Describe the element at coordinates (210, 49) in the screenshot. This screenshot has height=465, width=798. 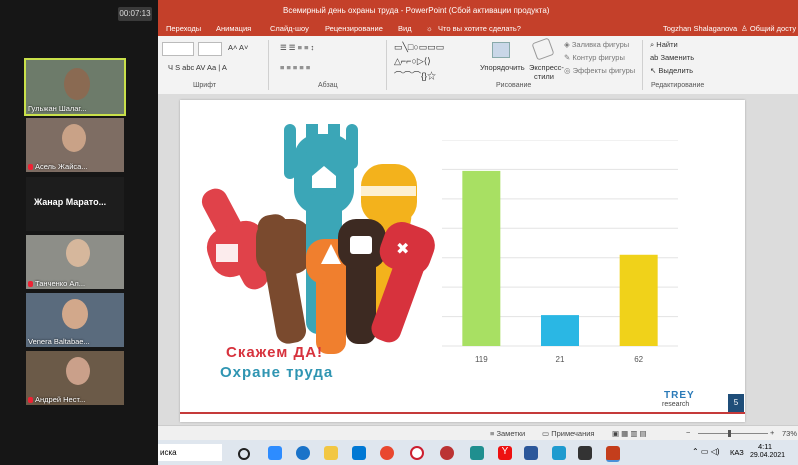
I see `font-size-select` at that location.